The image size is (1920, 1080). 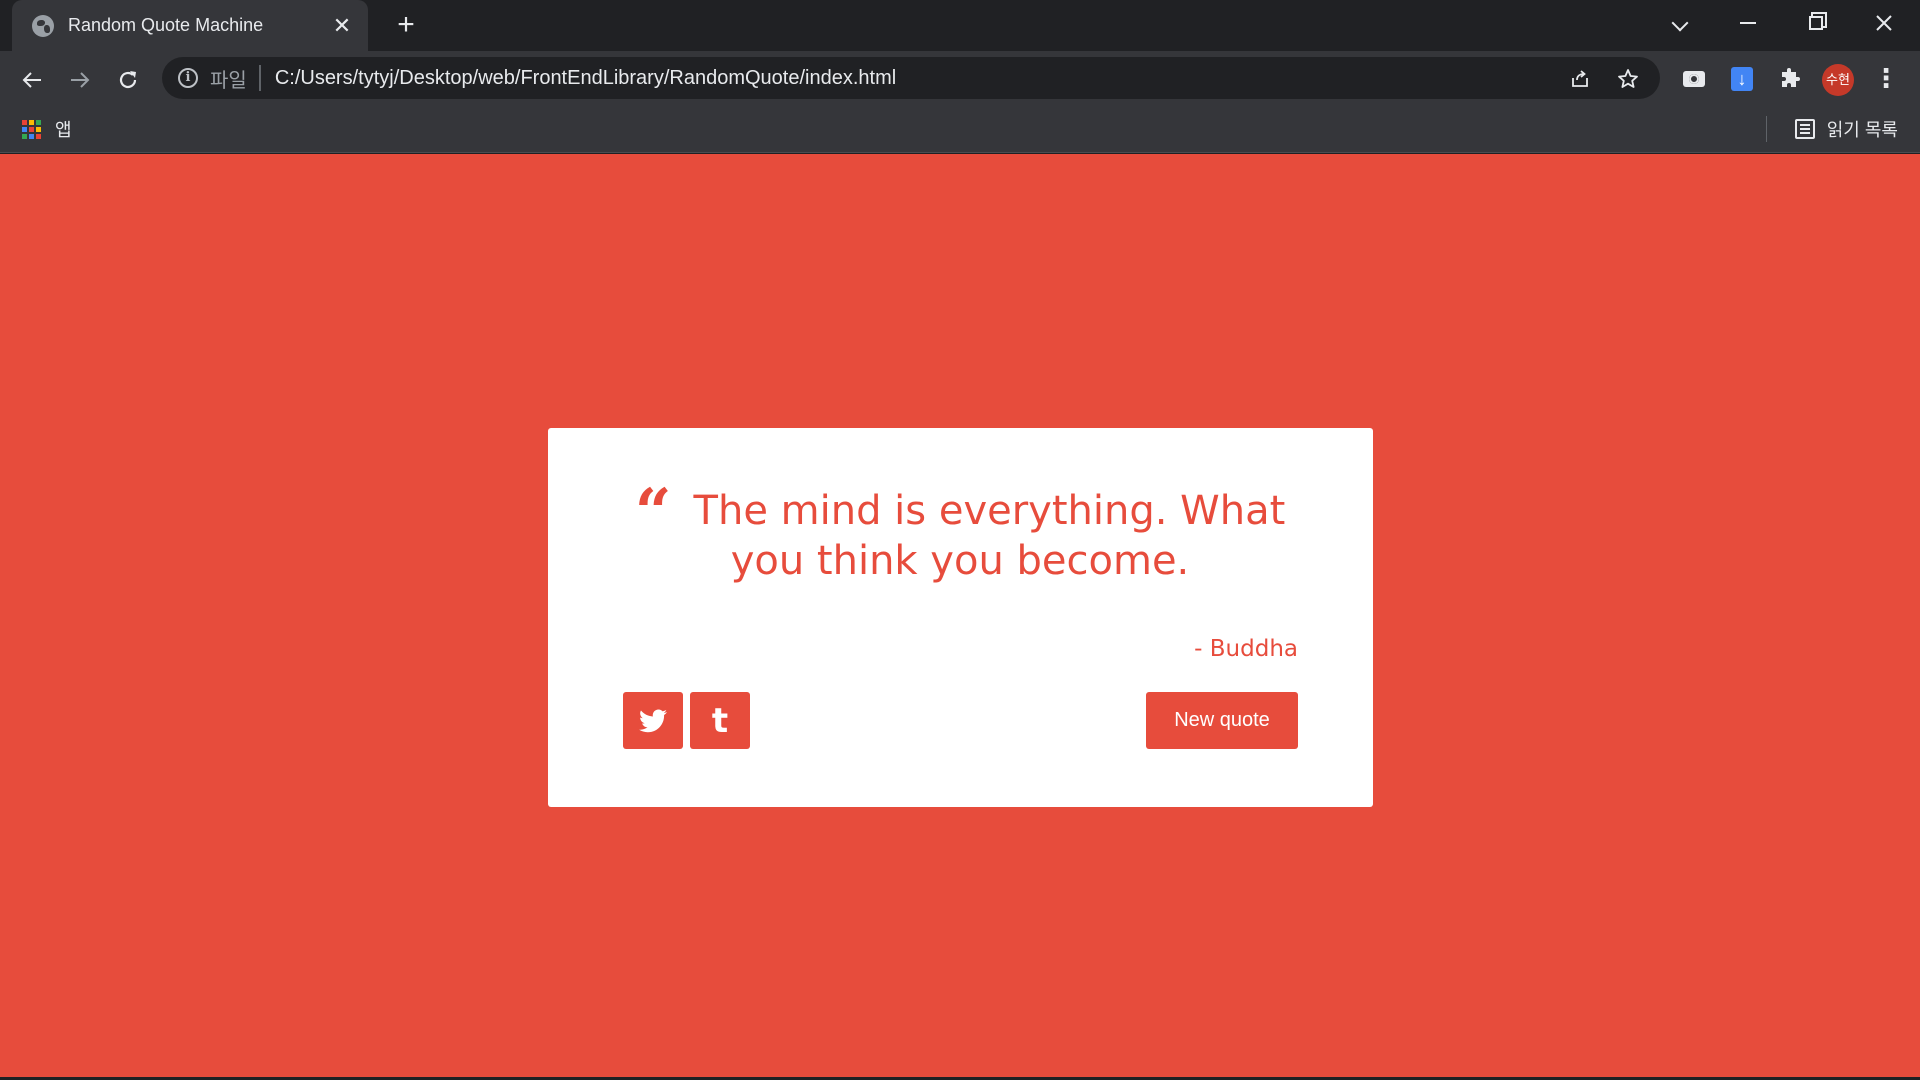 I want to click on extensions-button, so click(x=1790, y=78).